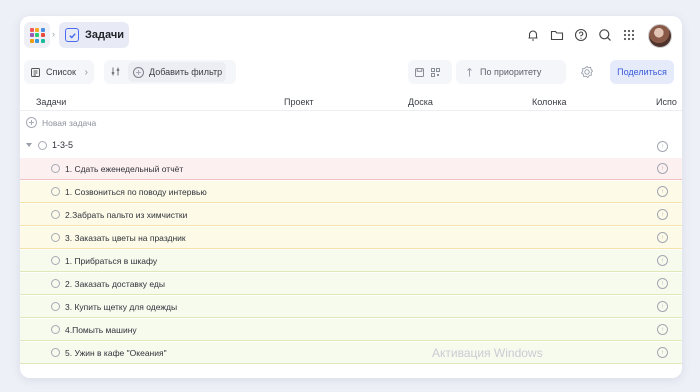 The width and height of the screenshot is (700, 392). Describe the element at coordinates (420, 102) in the screenshot. I see `column-header-board: Доска` at that location.